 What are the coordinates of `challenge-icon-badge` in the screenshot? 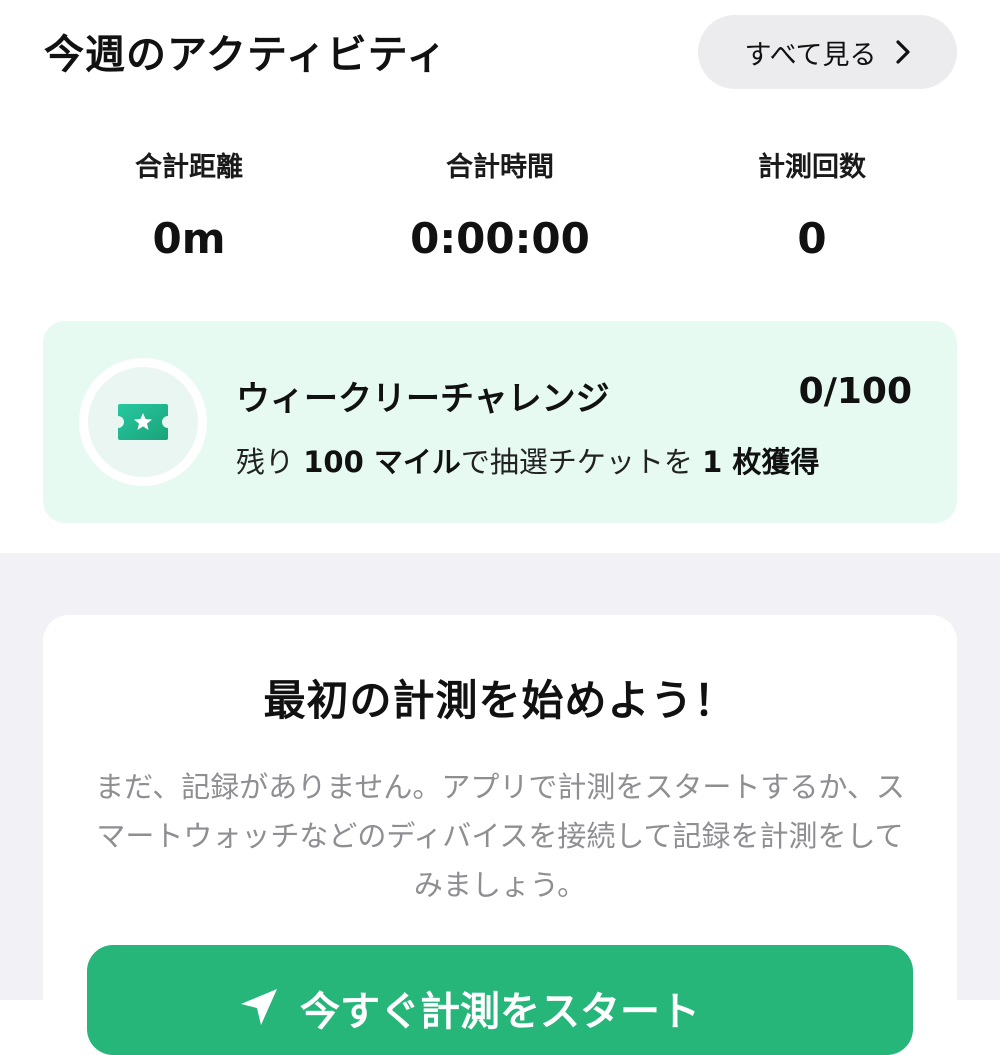 It's located at (143, 422).